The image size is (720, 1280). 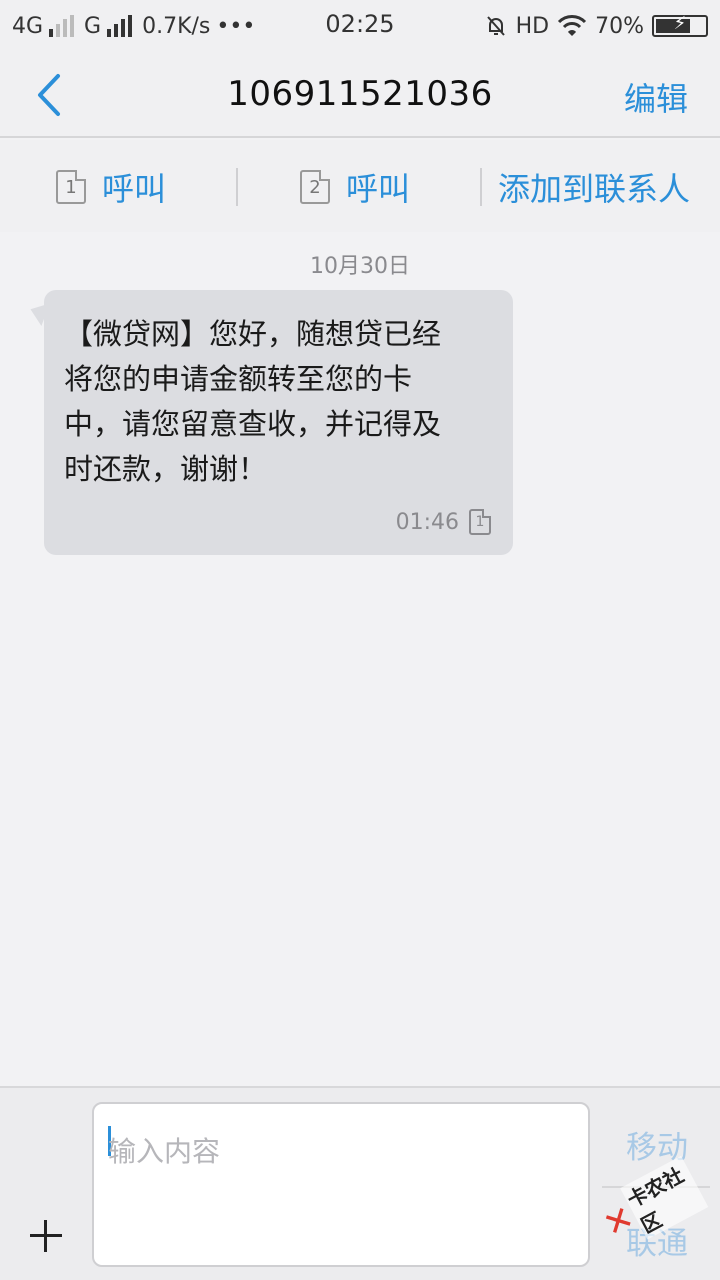 I want to click on call-sim1-button: 1 呼叫, so click(x=111, y=187).